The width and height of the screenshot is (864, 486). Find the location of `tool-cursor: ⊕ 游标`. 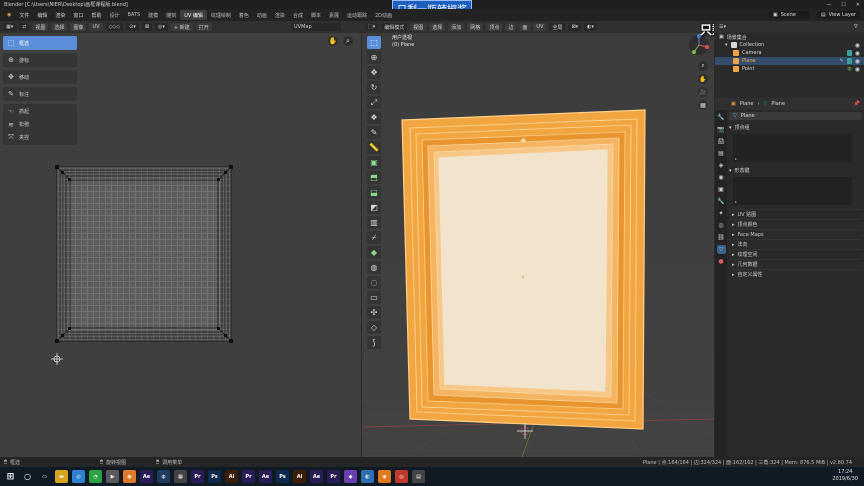

tool-cursor: ⊕ 游标 is located at coordinates (40, 60).